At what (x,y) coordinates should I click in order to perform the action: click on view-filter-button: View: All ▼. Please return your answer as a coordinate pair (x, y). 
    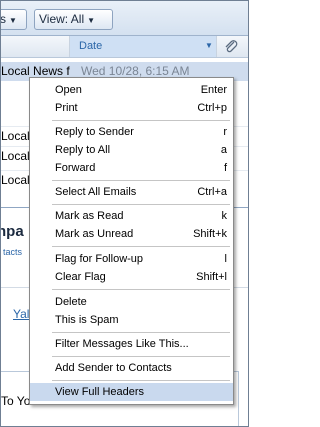
    Looking at the image, I should click on (73, 19).